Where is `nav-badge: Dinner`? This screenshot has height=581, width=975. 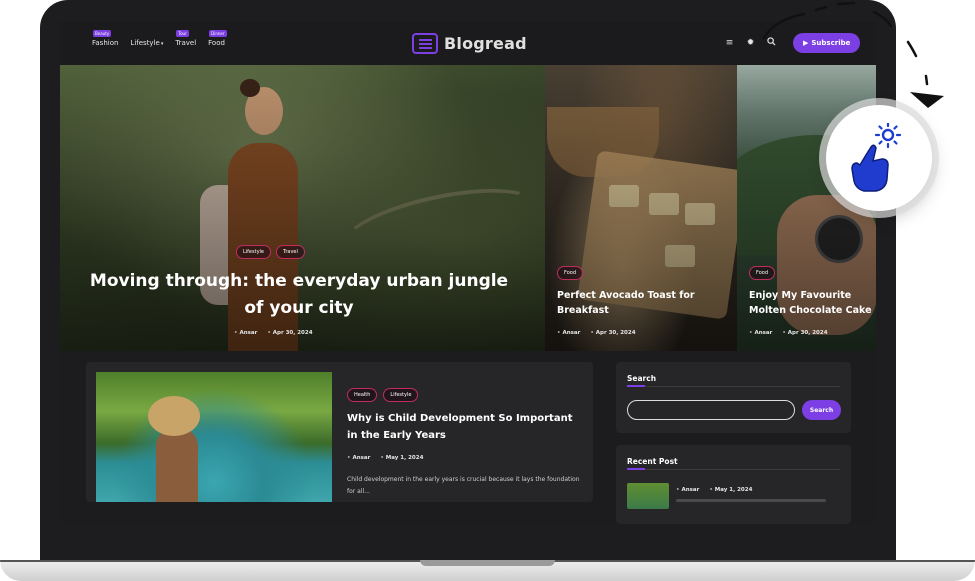 nav-badge: Dinner is located at coordinates (218, 33).